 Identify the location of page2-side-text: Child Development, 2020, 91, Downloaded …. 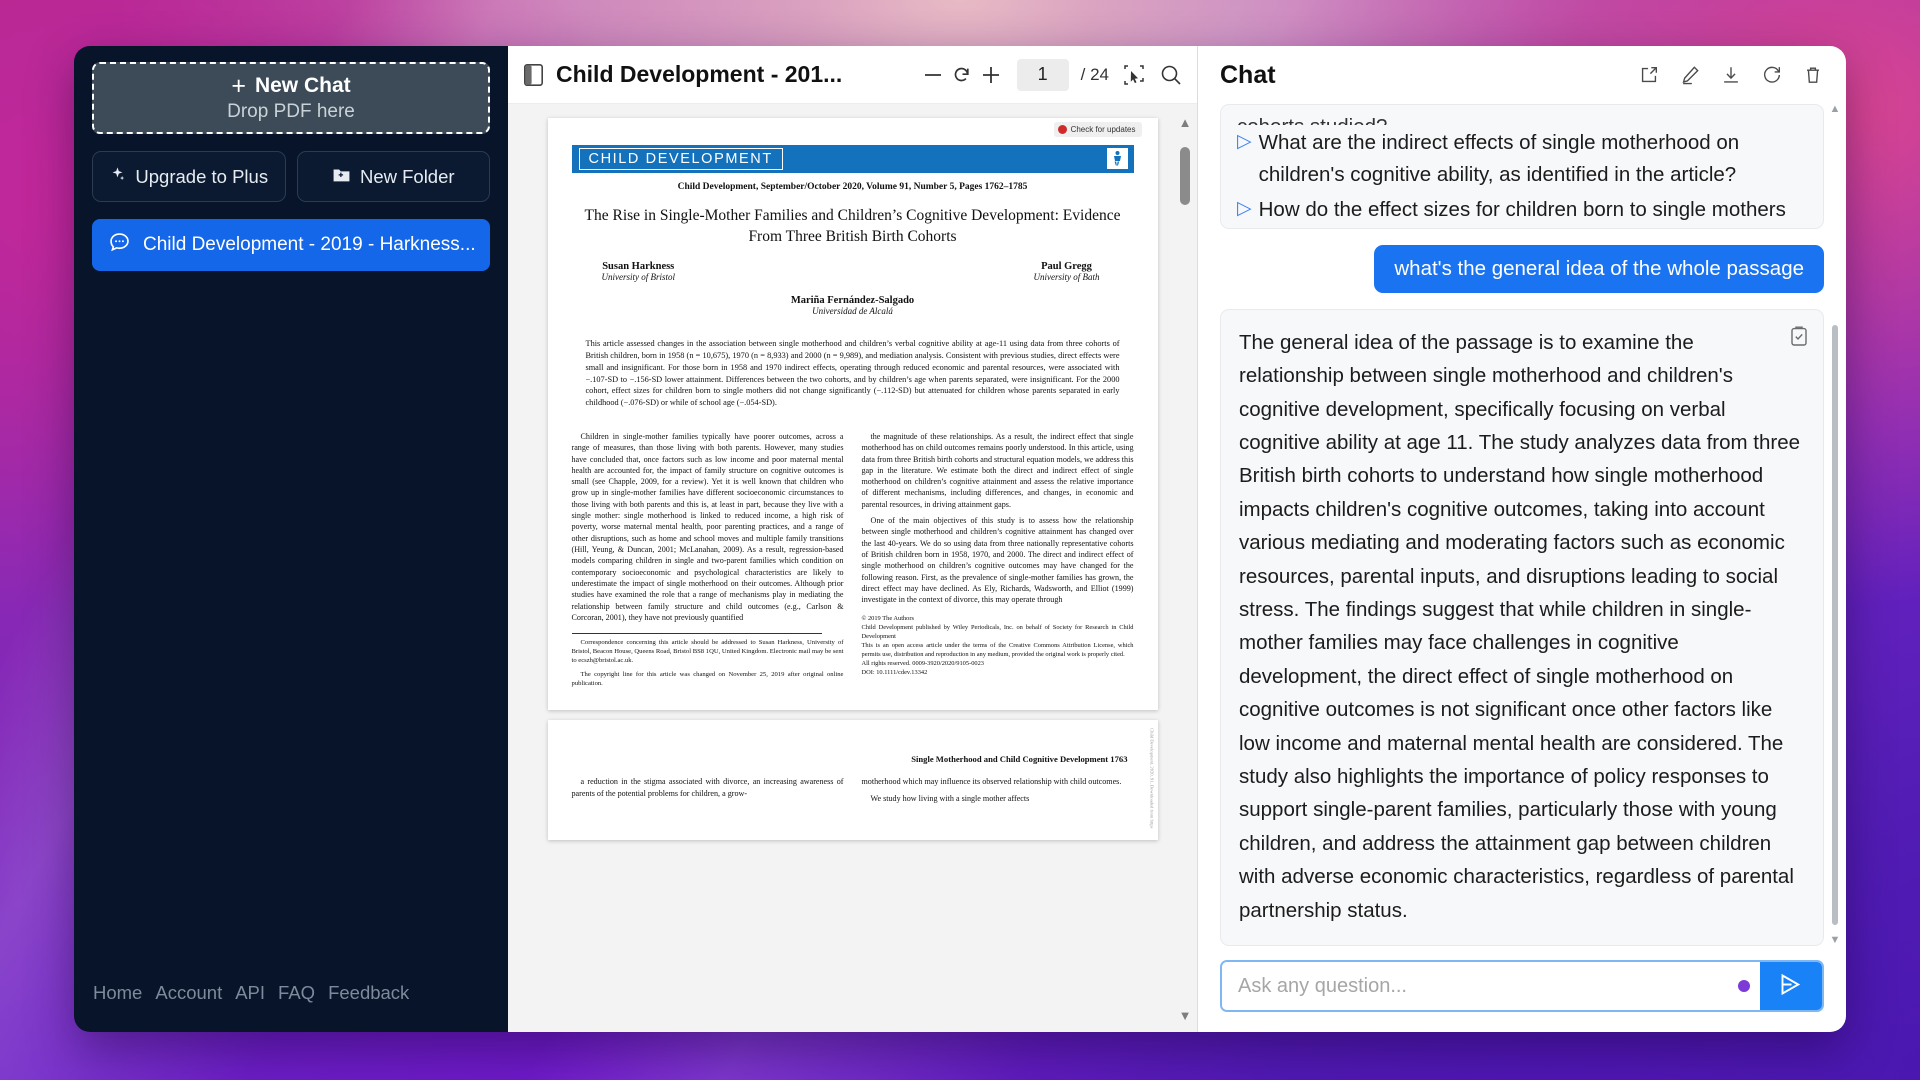
(1152, 778).